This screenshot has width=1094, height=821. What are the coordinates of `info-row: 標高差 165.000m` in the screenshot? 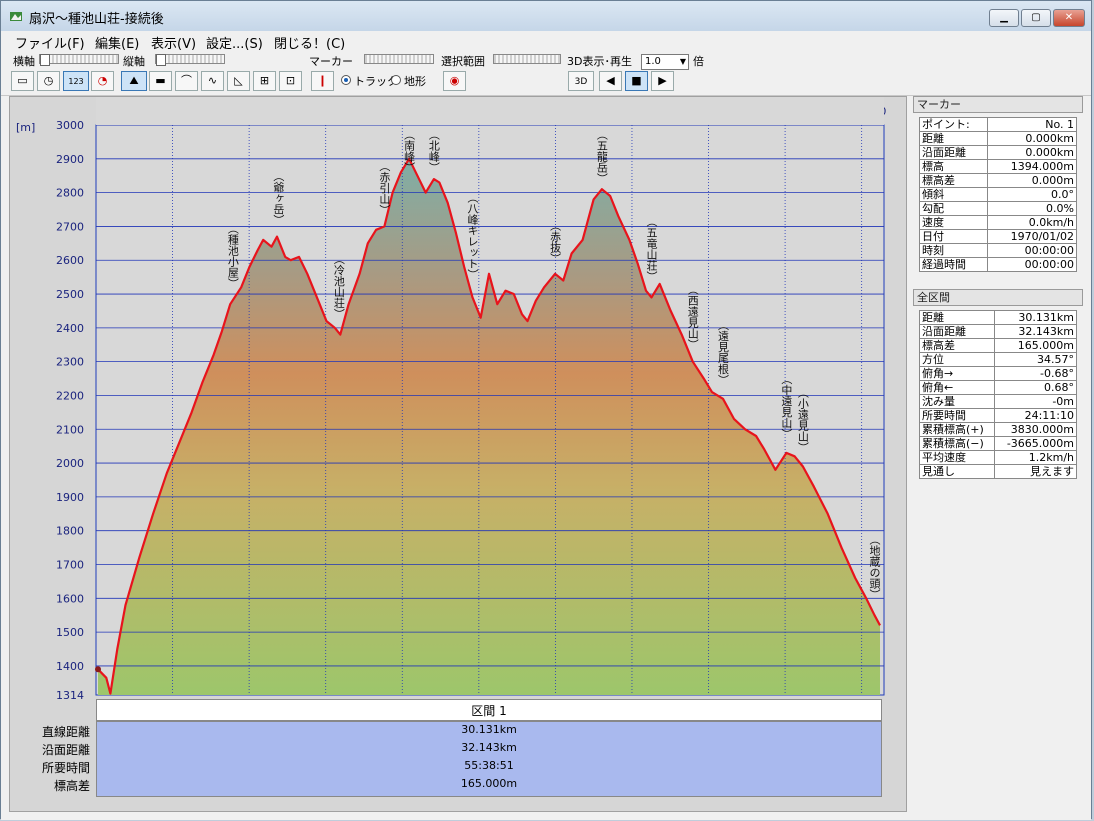 It's located at (997, 345).